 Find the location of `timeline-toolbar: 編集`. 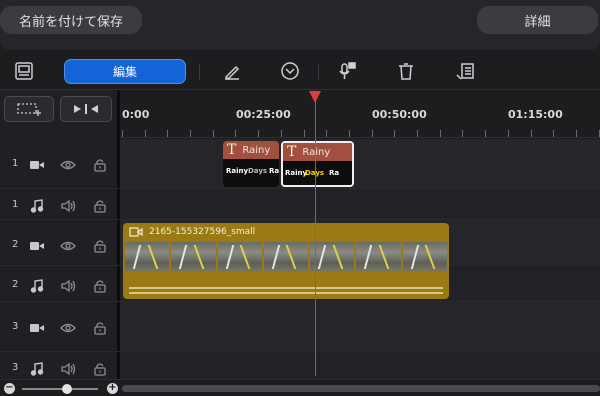

timeline-toolbar: 編集 is located at coordinates (300, 73).